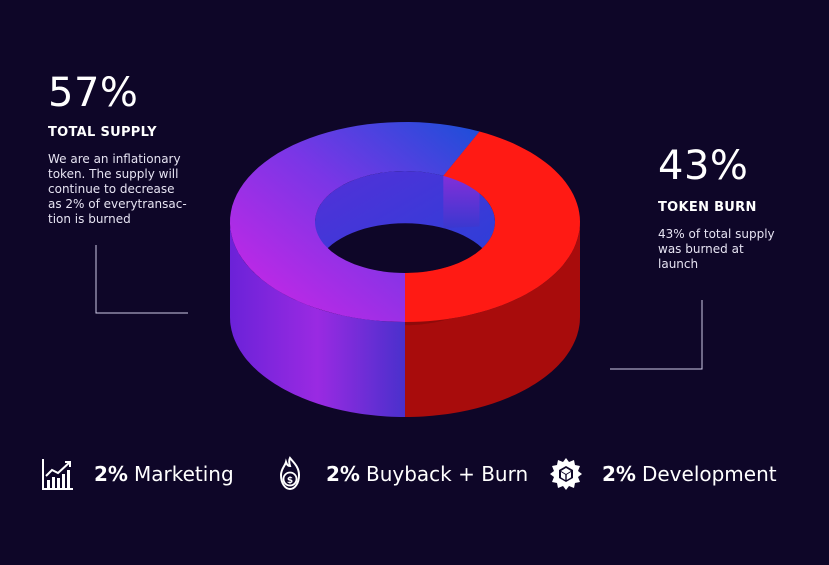 The image size is (829, 565). What do you see at coordinates (290, 473) in the screenshot?
I see `money-fire-icon: $` at bounding box center [290, 473].